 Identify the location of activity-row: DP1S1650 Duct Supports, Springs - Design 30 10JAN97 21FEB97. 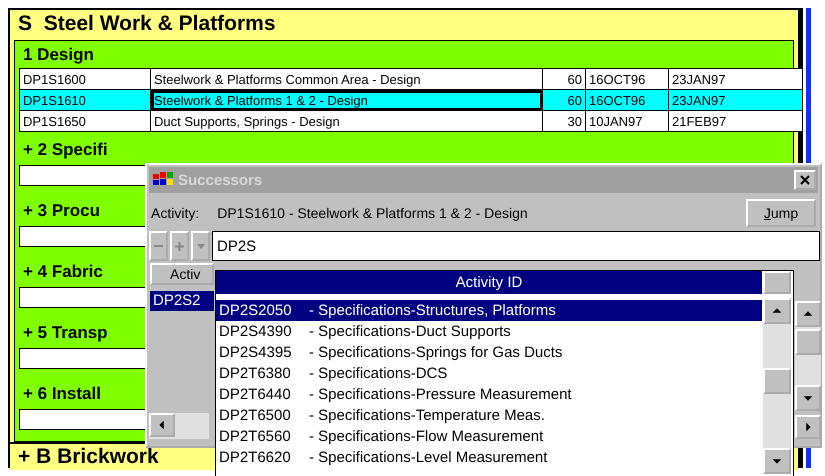
(411, 121).